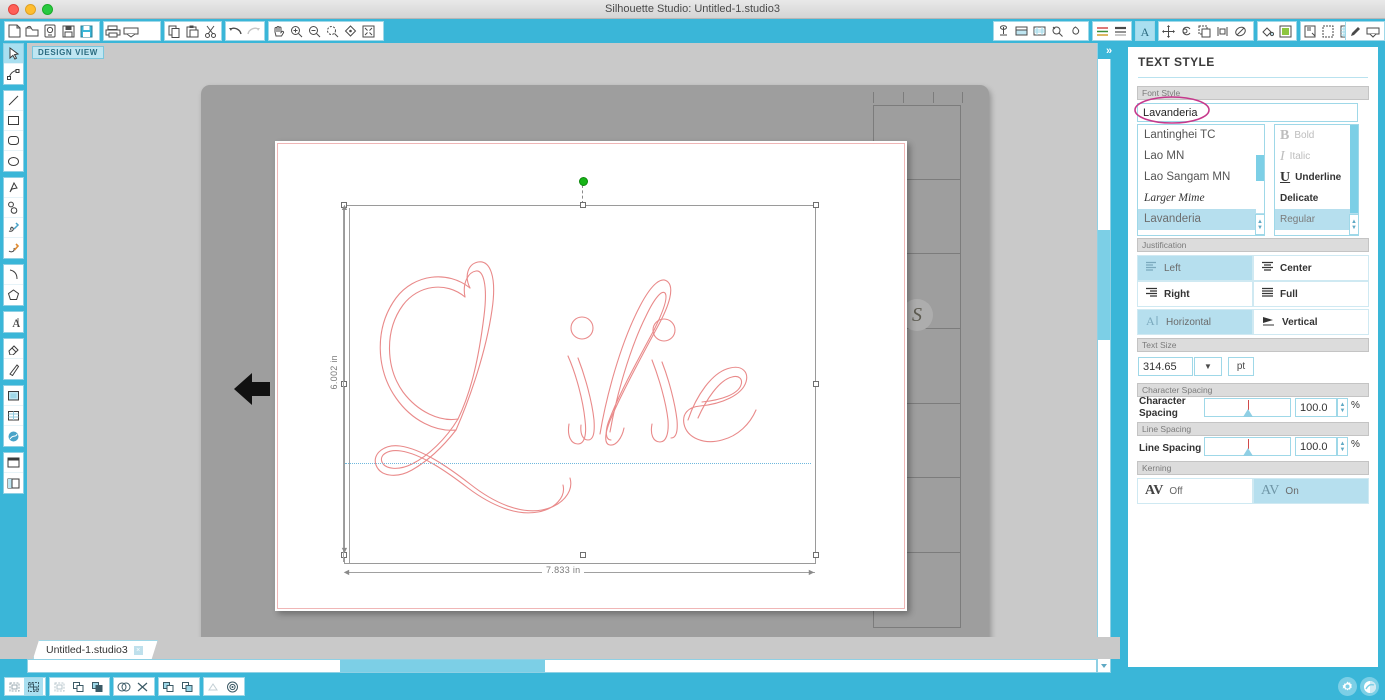 Image resolution: width=1385 pixels, height=700 pixels. What do you see at coordinates (1316, 156) in the screenshot?
I see `style-option-italic: I Italic` at bounding box center [1316, 156].